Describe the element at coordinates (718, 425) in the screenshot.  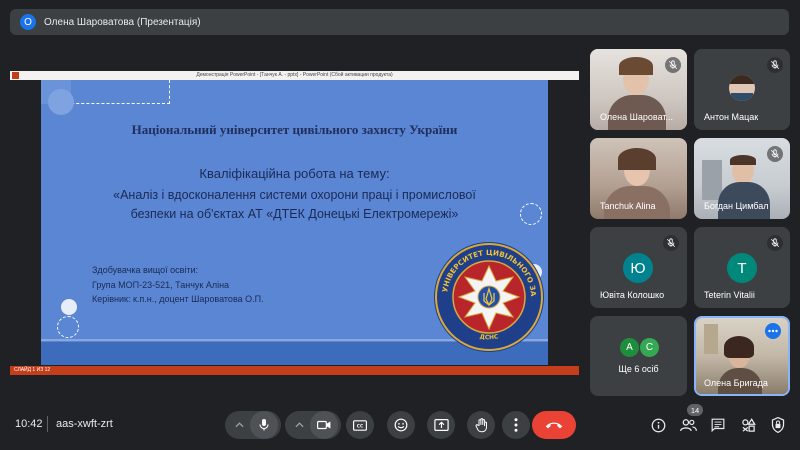
I see `chat-icon` at that location.